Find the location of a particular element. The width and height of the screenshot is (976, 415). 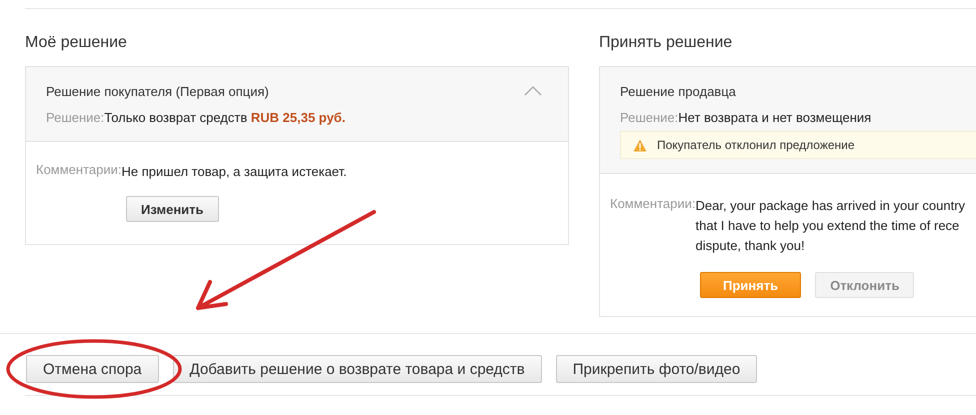

section-heading: Принять решение is located at coordinates (666, 43).